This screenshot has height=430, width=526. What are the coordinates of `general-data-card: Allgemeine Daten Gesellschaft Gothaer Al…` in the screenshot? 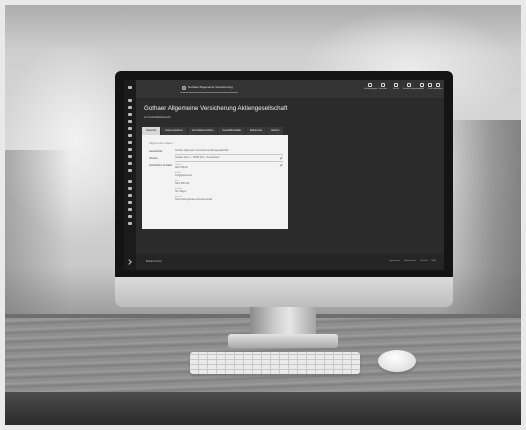 It's located at (215, 182).